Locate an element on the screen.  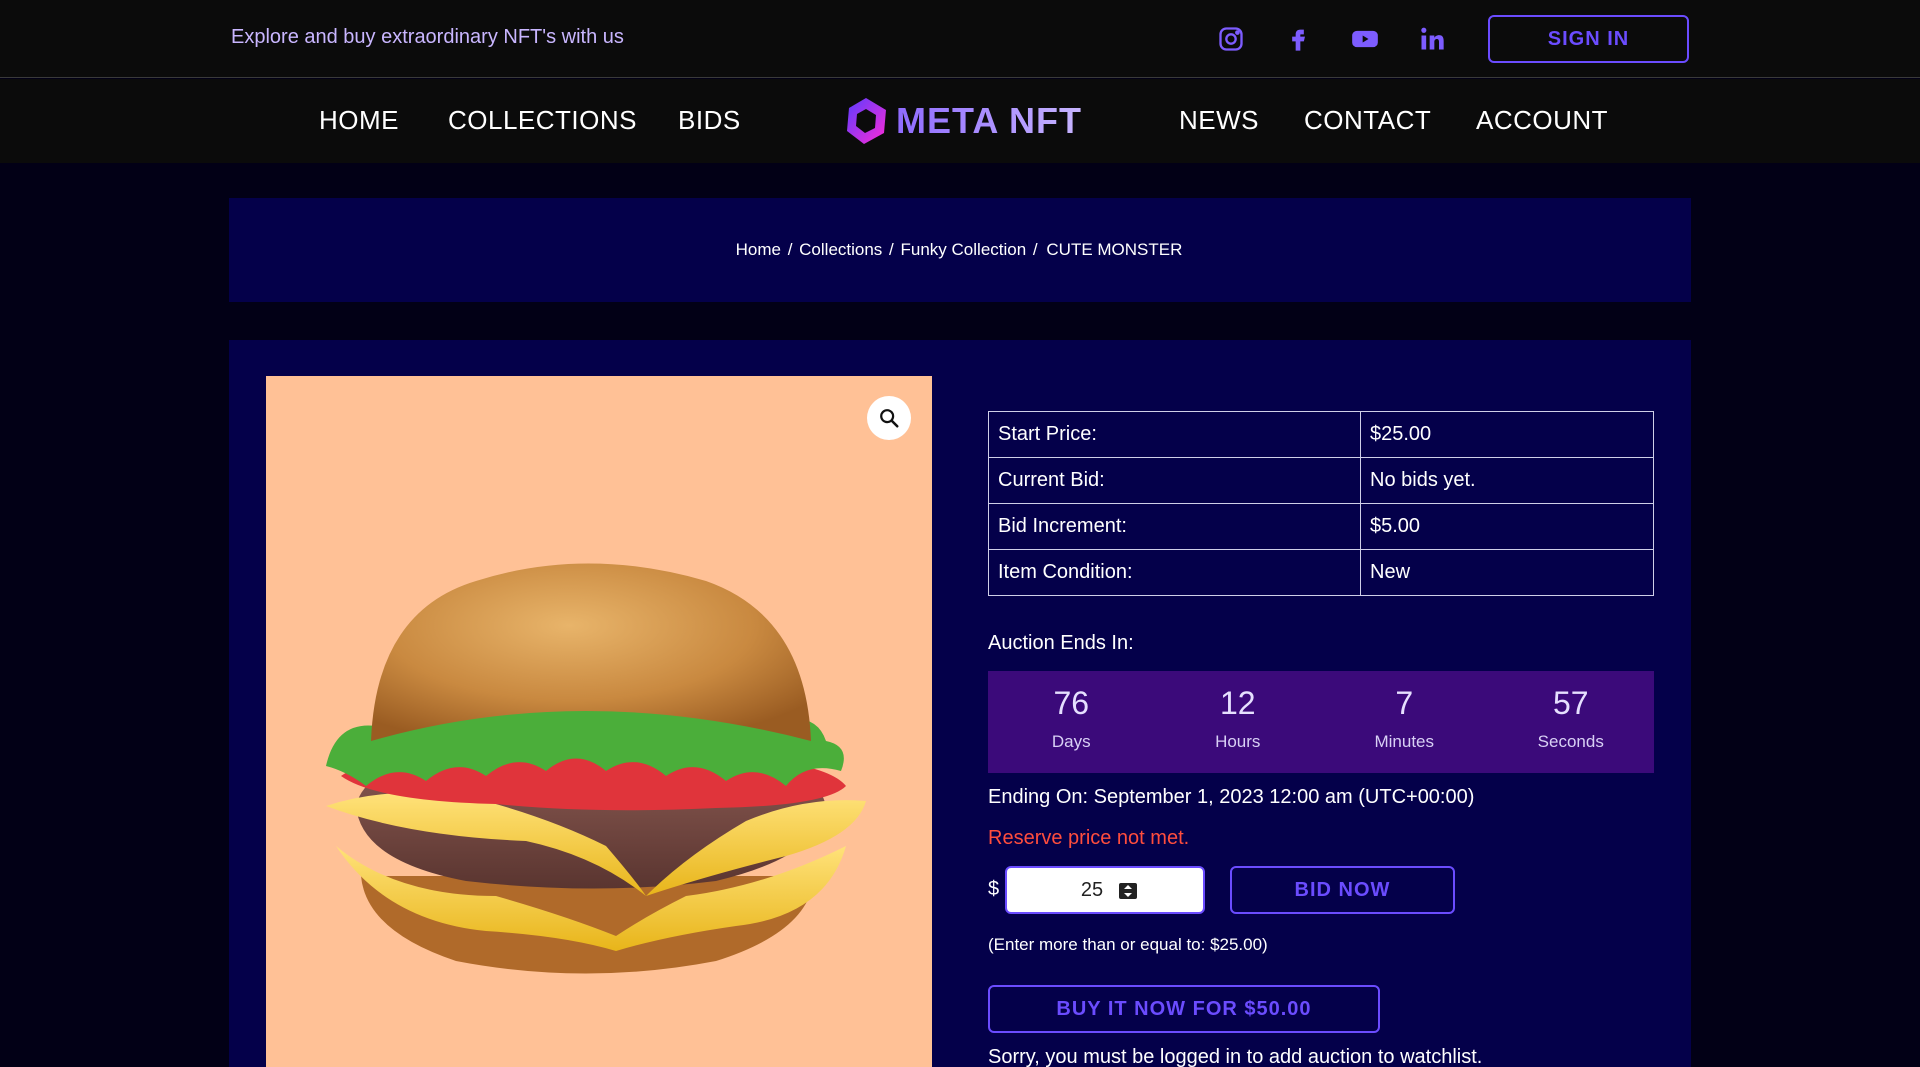
logo-mark-icon is located at coordinates (866, 121).